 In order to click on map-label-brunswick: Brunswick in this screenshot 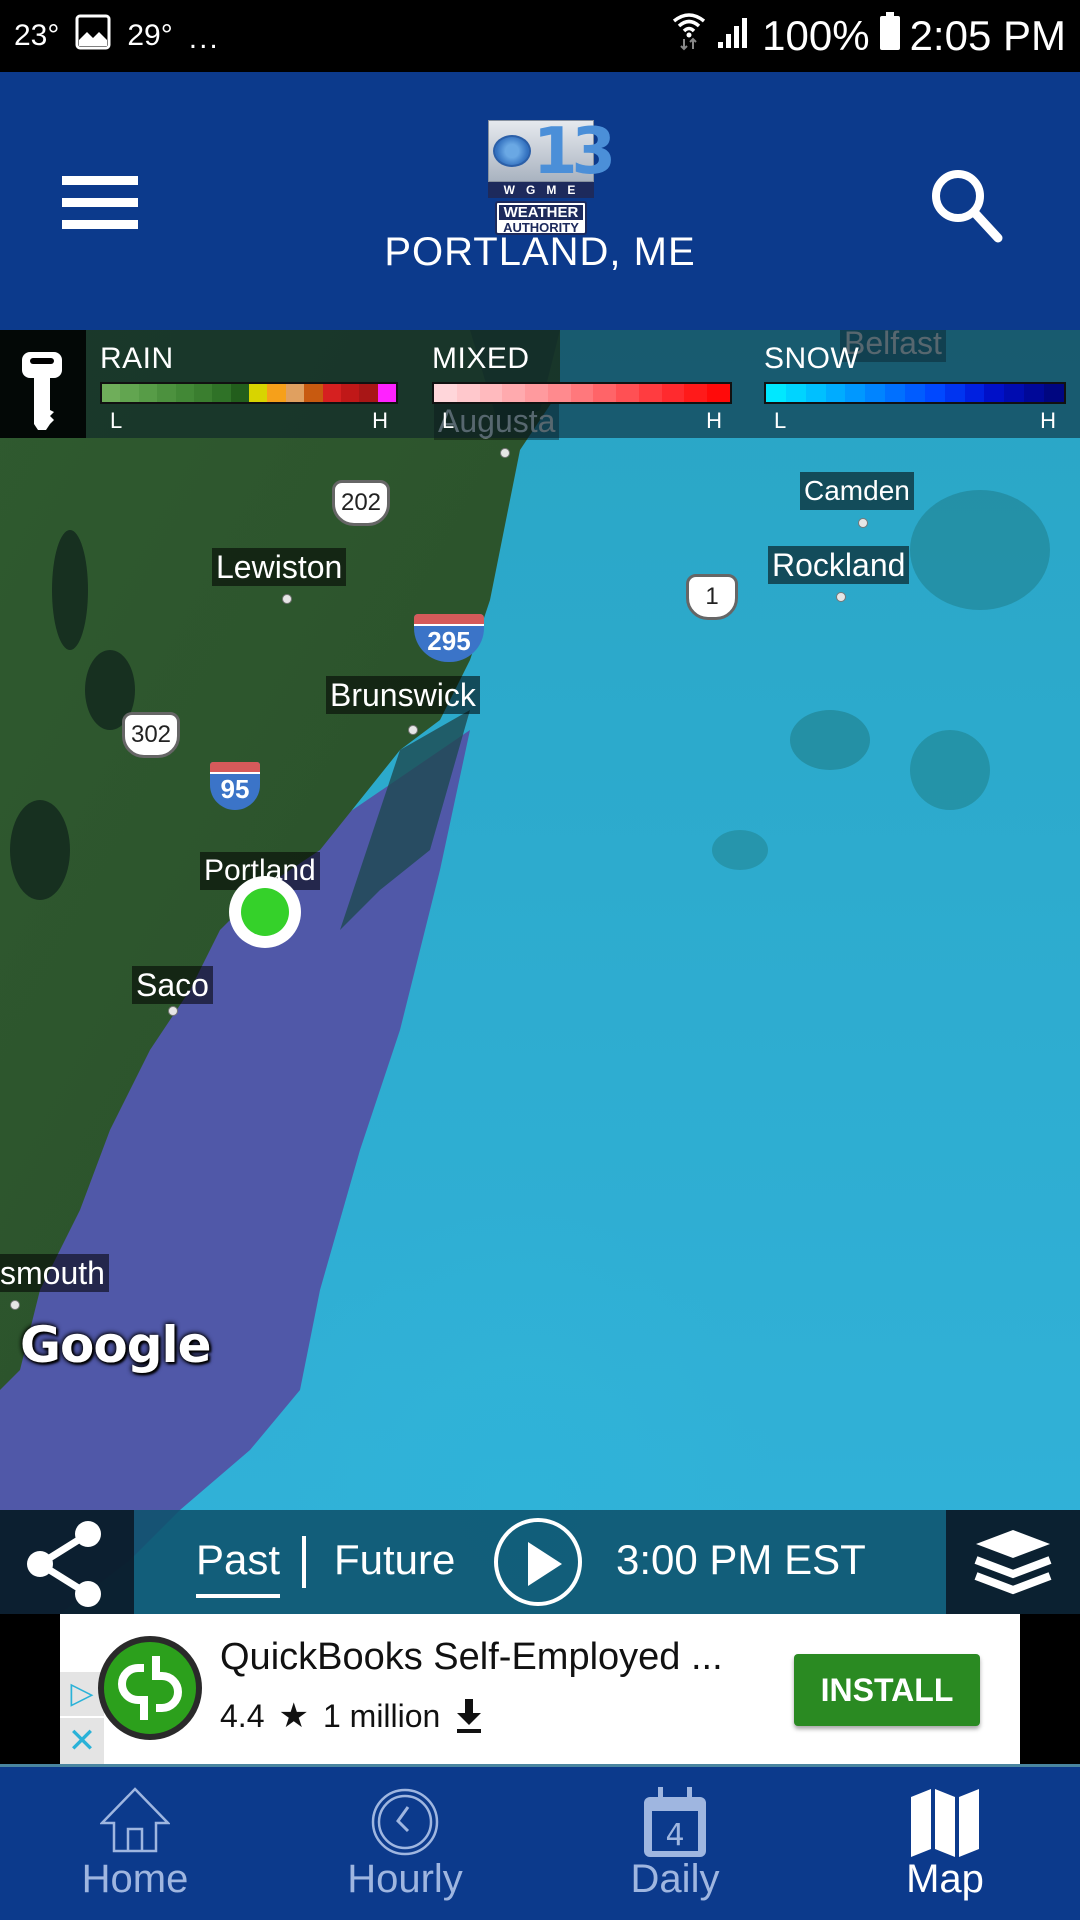, I will do `click(403, 695)`.